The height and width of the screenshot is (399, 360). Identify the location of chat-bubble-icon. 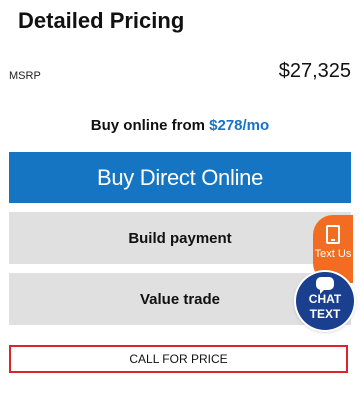
(325, 285).